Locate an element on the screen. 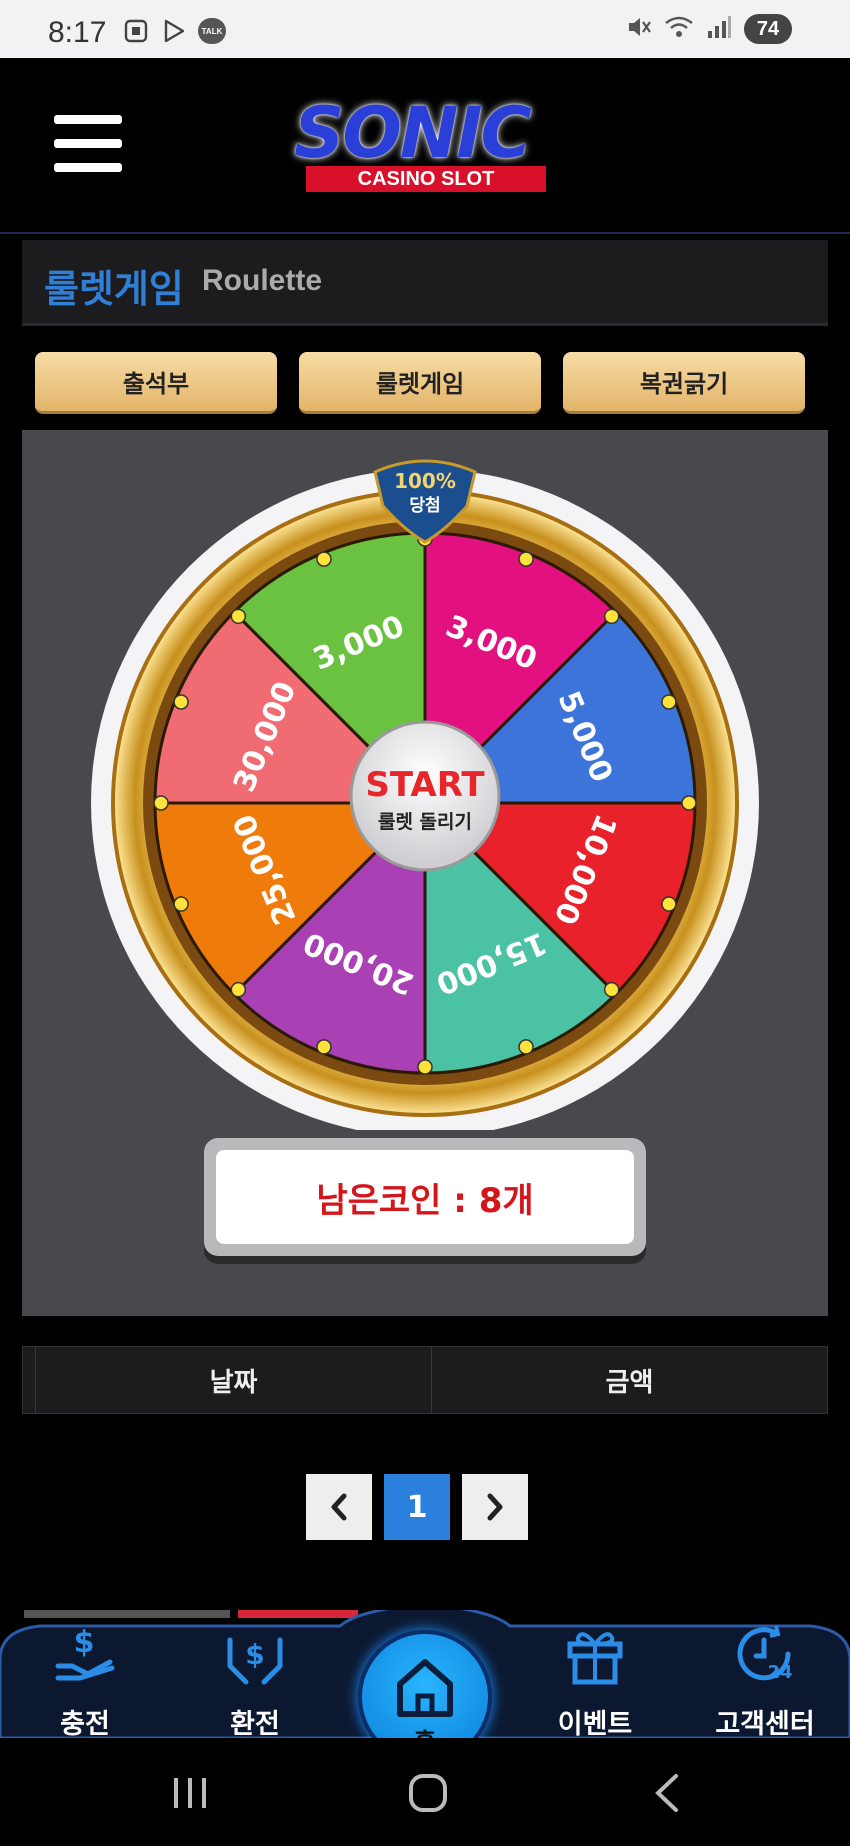 The image size is (850, 1846). signal-icon is located at coordinates (719, 29).